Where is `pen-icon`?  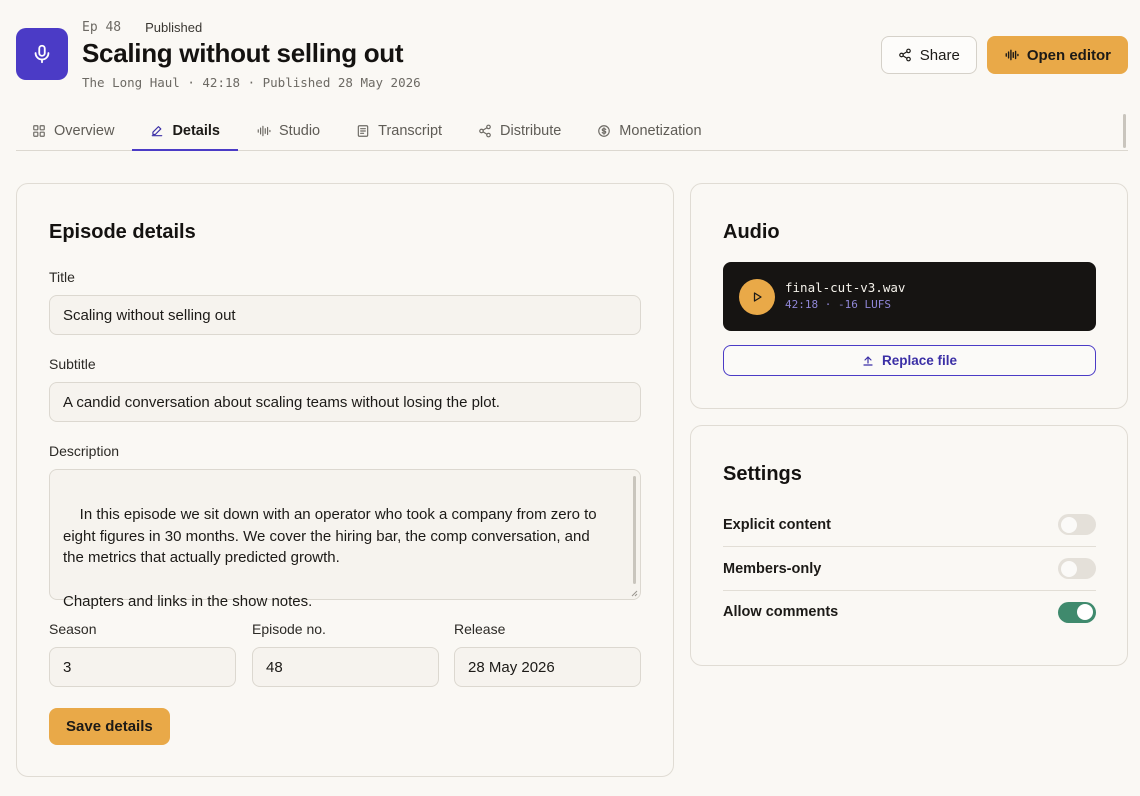
pen-icon is located at coordinates (157, 131).